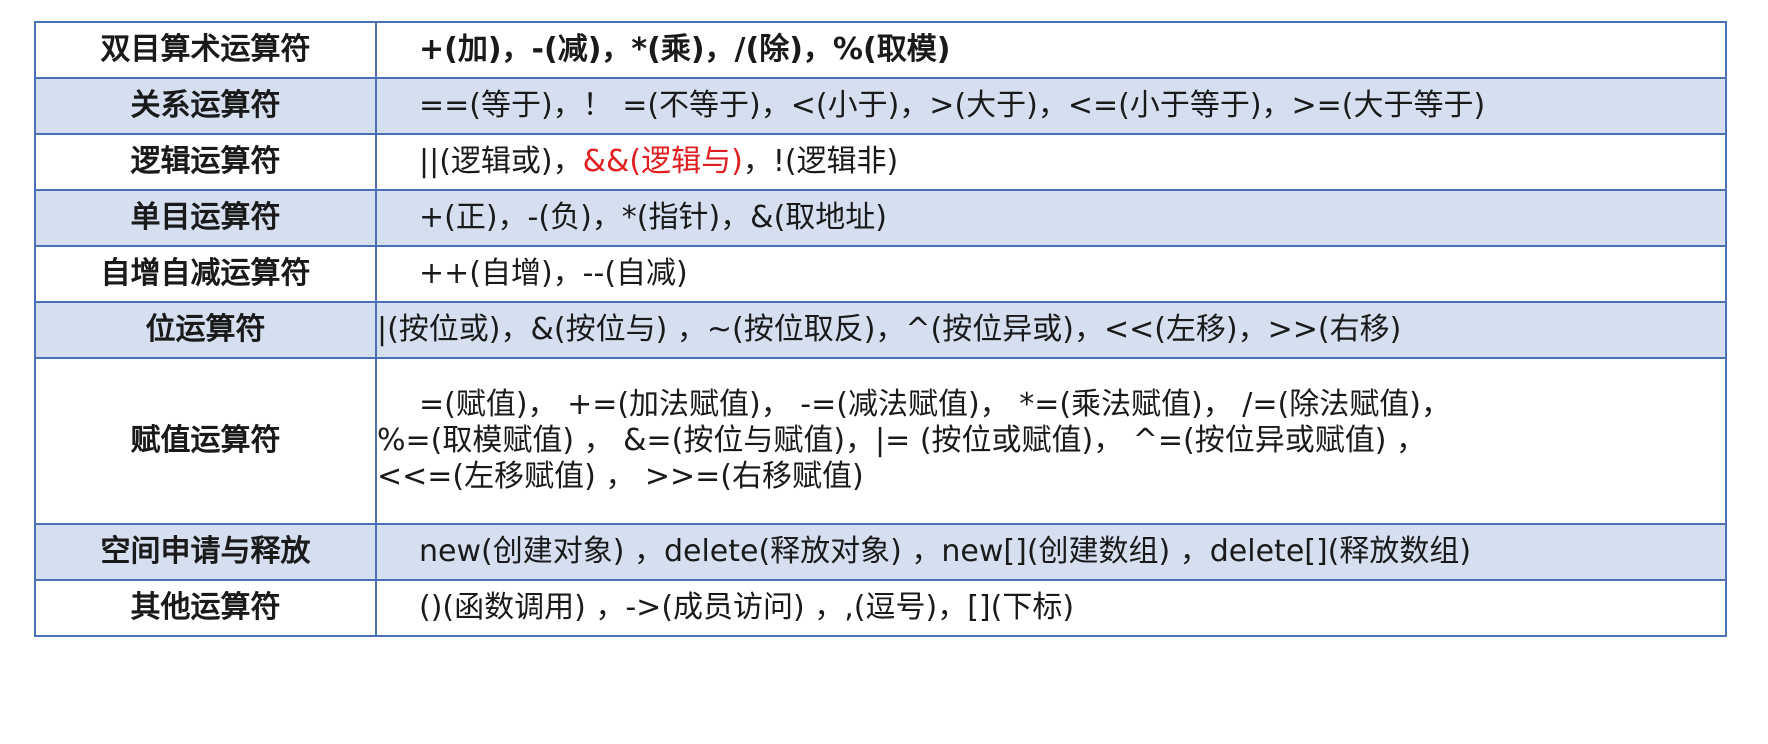 Image resolution: width=1768 pixels, height=744 pixels. I want to click on operators-cell: ||(逻辑或)，&&(逻辑与)，!(逻辑非), so click(1051, 162).